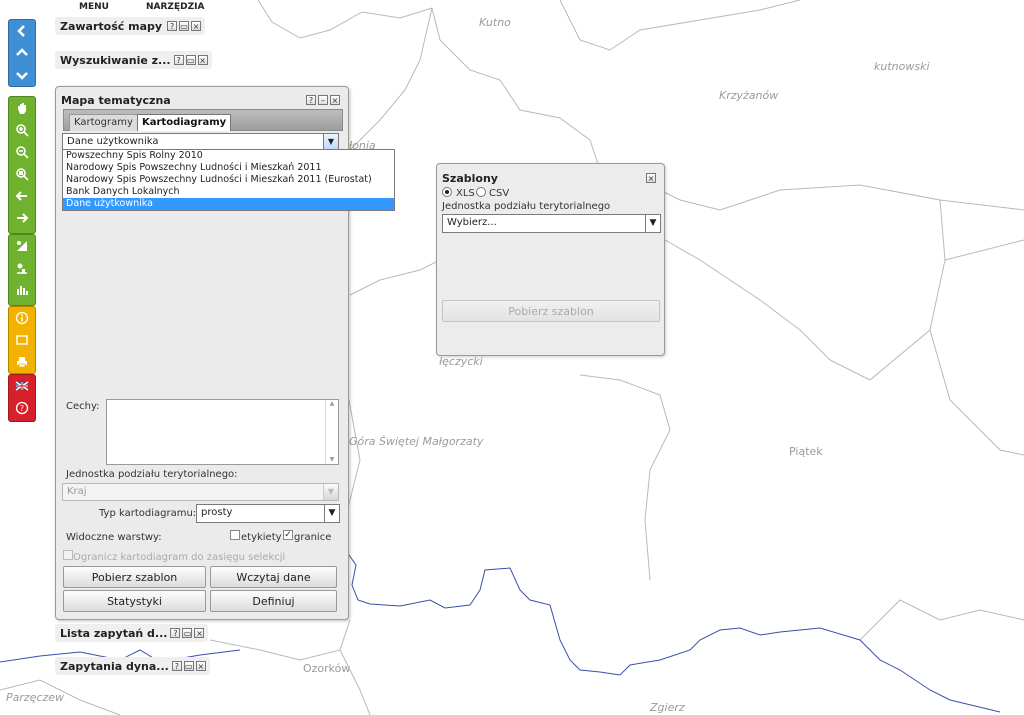 The image size is (1024, 715). What do you see at coordinates (184, 122) in the screenshot?
I see `tab-kartodiagramy: Kartodiagramy` at bounding box center [184, 122].